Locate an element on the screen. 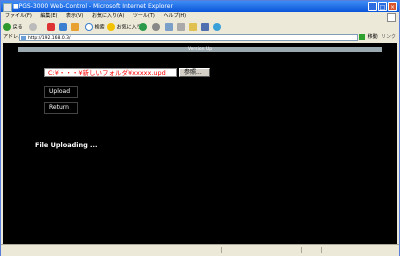 Image resolution: width=400 pixels, height=256 pixels. discuss-button is located at coordinates (205, 27).